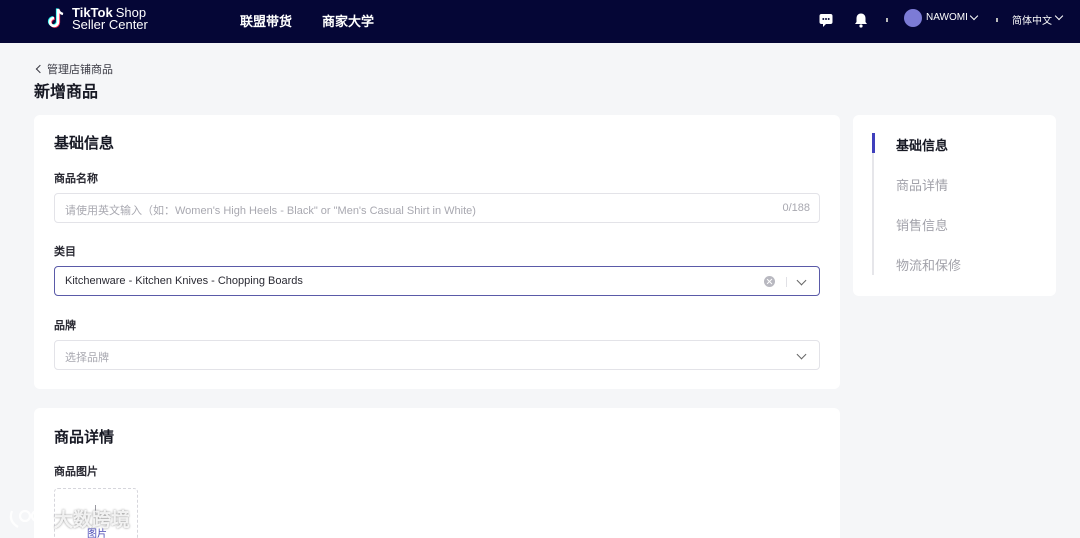 The height and width of the screenshot is (538, 1080). What do you see at coordinates (922, 144) in the screenshot?
I see `anchor-basic-info: 基础信息` at bounding box center [922, 144].